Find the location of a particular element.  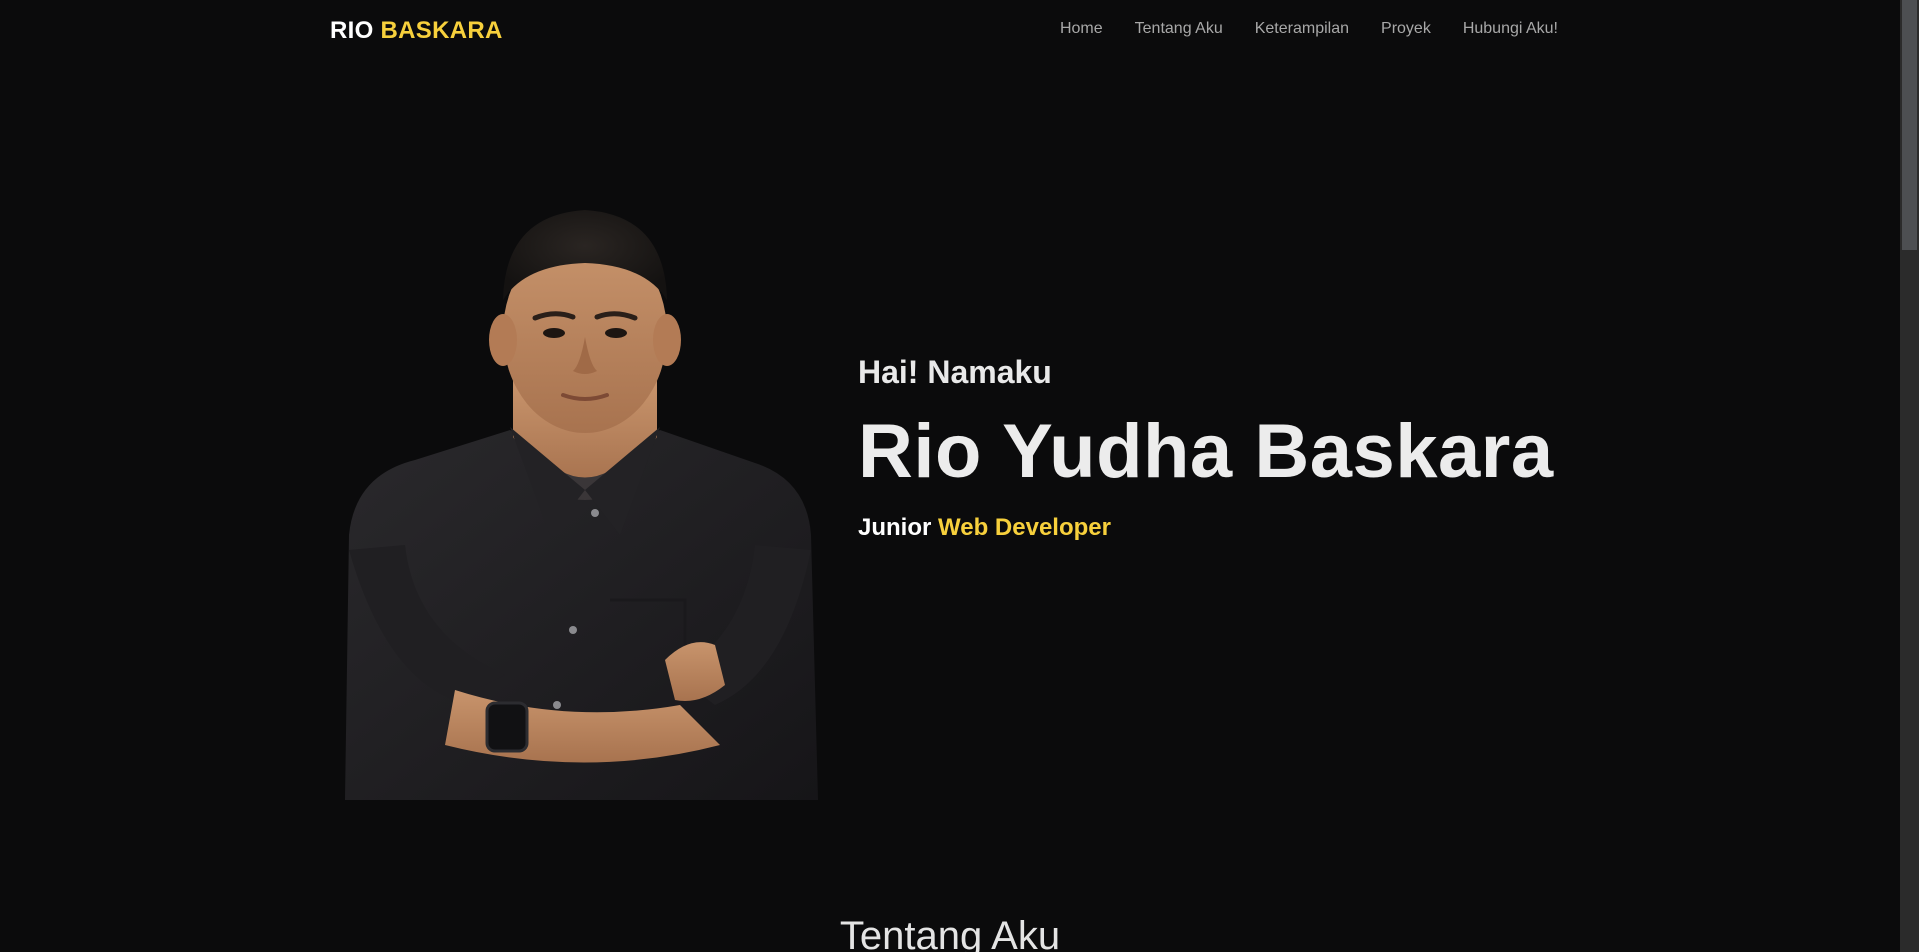

brand-second: BASKARA is located at coordinates (441, 30).